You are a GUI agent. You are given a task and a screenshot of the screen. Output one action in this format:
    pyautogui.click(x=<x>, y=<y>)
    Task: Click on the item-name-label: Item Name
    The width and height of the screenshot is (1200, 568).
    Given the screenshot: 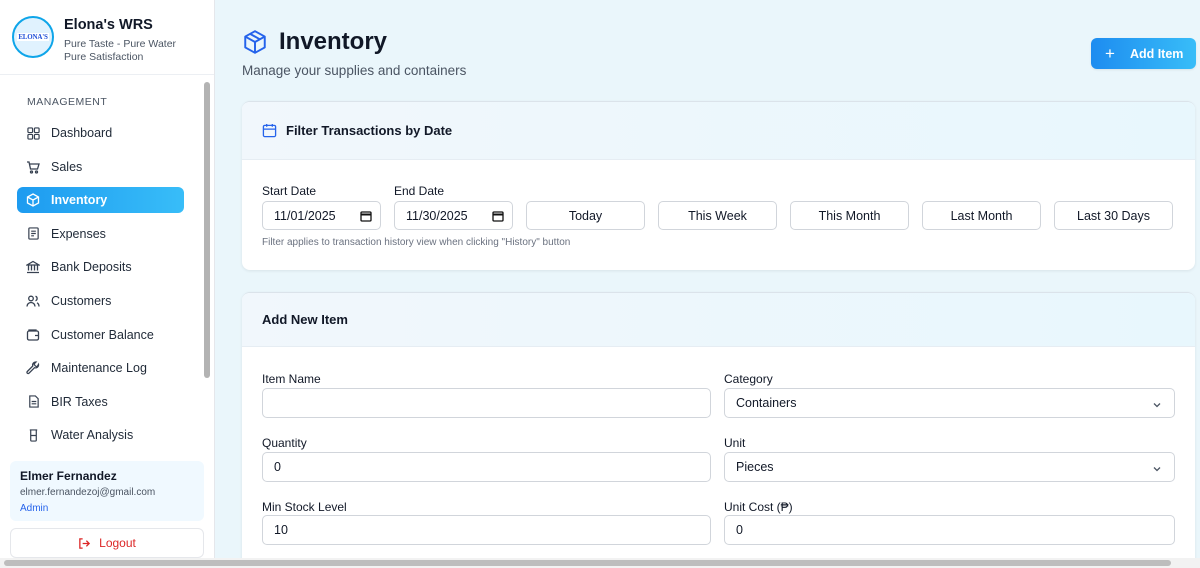 What is the action you would take?
    pyautogui.click(x=291, y=379)
    